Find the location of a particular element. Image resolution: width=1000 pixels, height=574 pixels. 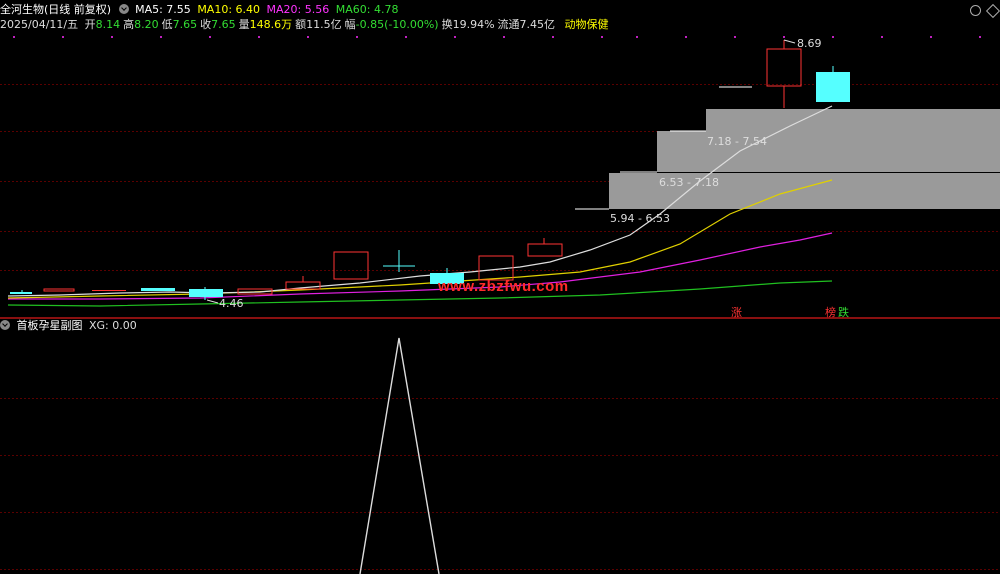

high-price-label: 8.69 is located at coordinates (809, 43).